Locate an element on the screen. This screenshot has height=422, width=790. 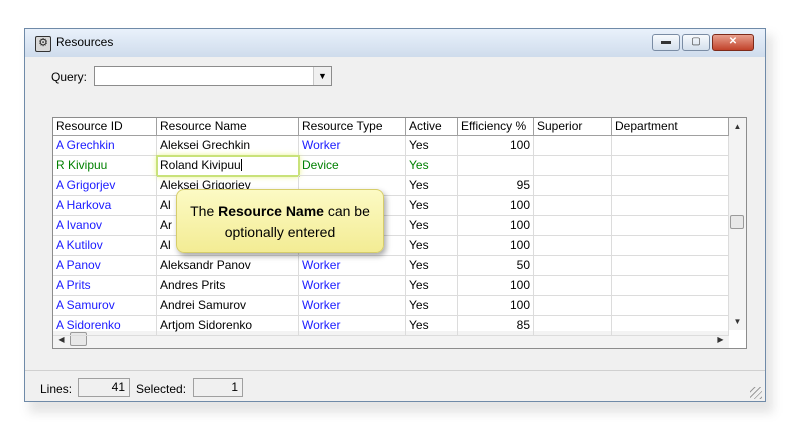
table-cell: 50 is located at coordinates (496, 266).